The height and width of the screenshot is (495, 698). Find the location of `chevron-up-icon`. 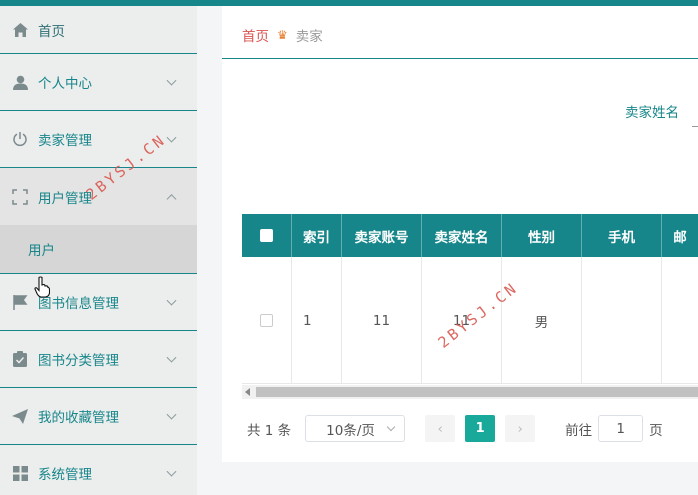

chevron-up-icon is located at coordinates (171, 198).